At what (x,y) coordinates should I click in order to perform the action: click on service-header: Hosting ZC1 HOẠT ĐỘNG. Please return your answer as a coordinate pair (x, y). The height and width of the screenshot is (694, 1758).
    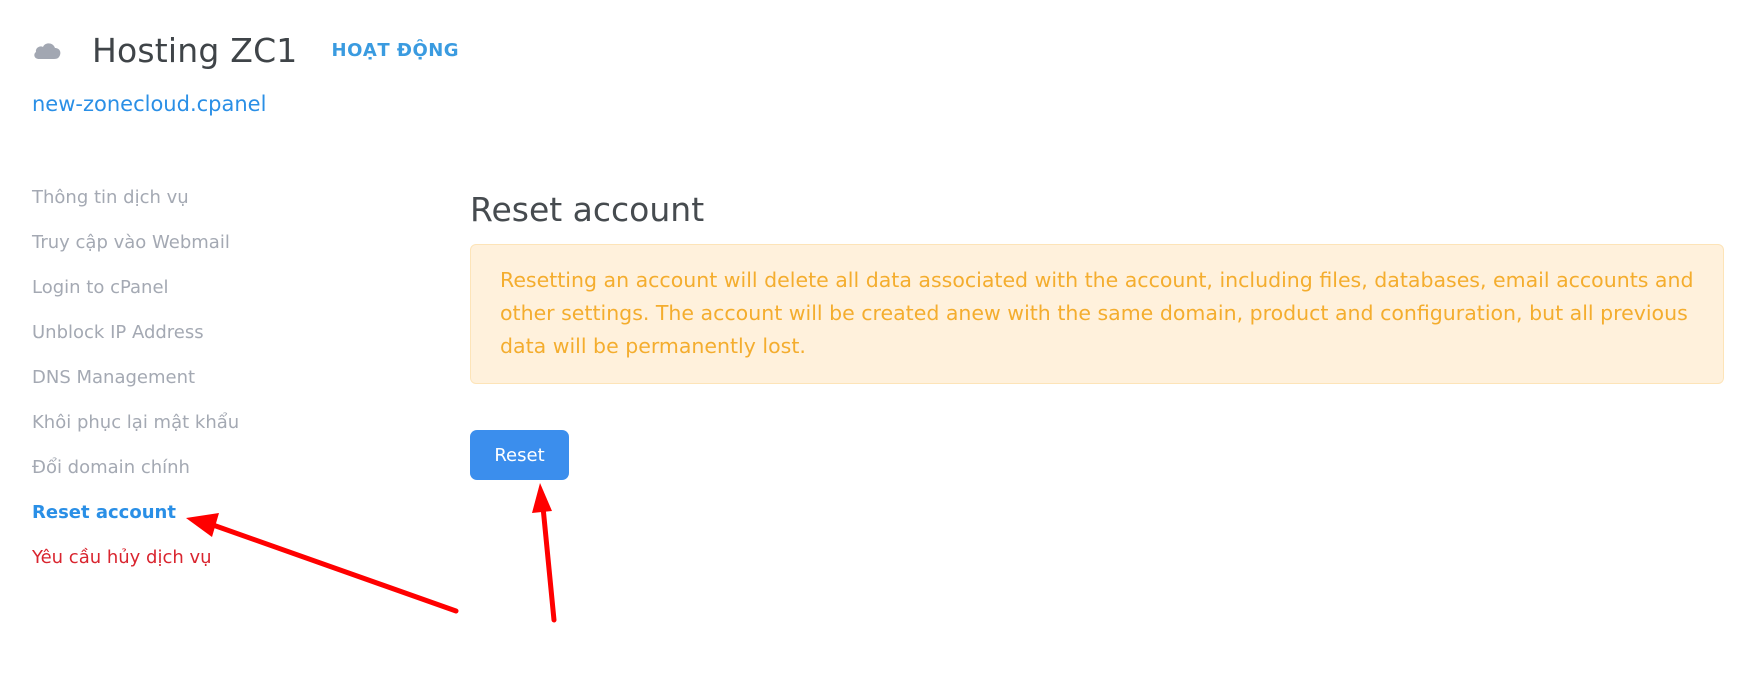
    Looking at the image, I should click on (245, 50).